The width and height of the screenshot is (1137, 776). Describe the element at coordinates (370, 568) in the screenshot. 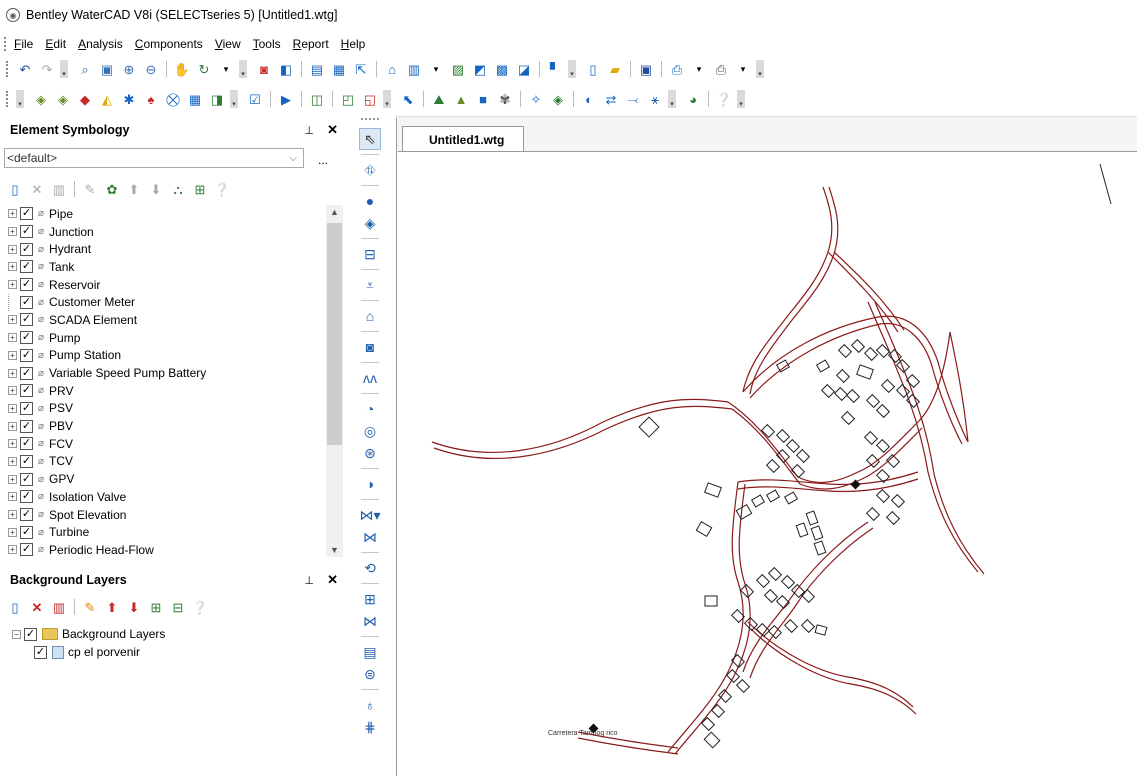

I see `surge-tank-tool-icon: ⟲` at that location.